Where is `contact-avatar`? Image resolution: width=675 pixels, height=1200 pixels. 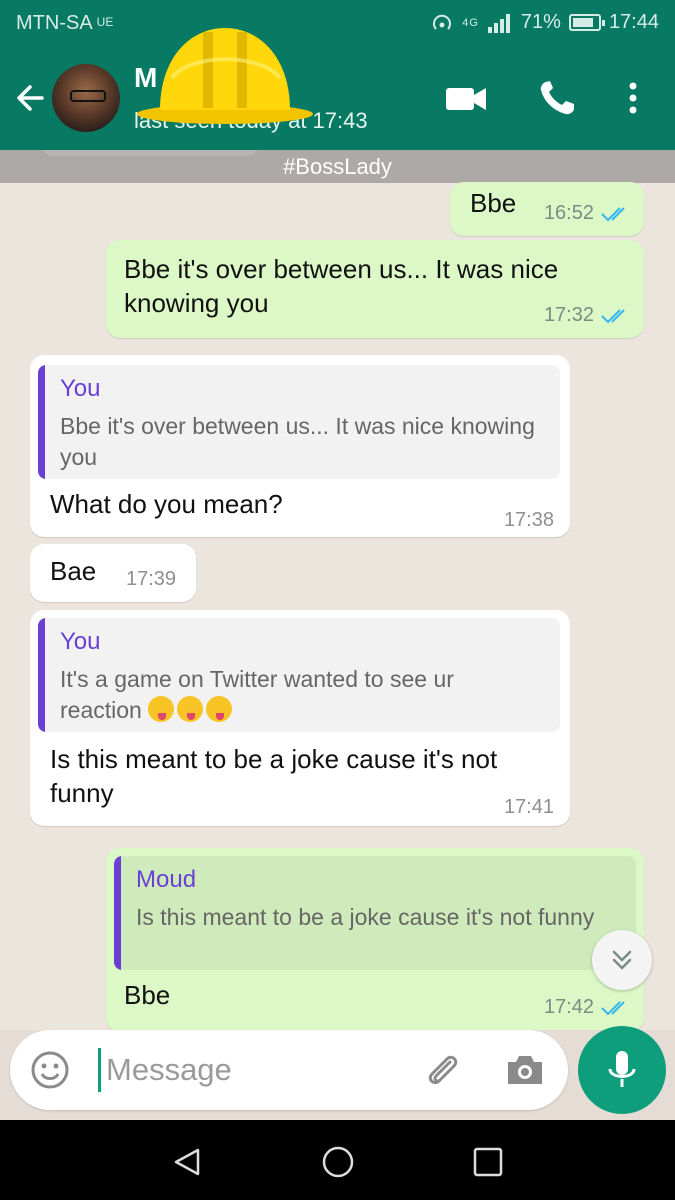
contact-avatar is located at coordinates (86, 98).